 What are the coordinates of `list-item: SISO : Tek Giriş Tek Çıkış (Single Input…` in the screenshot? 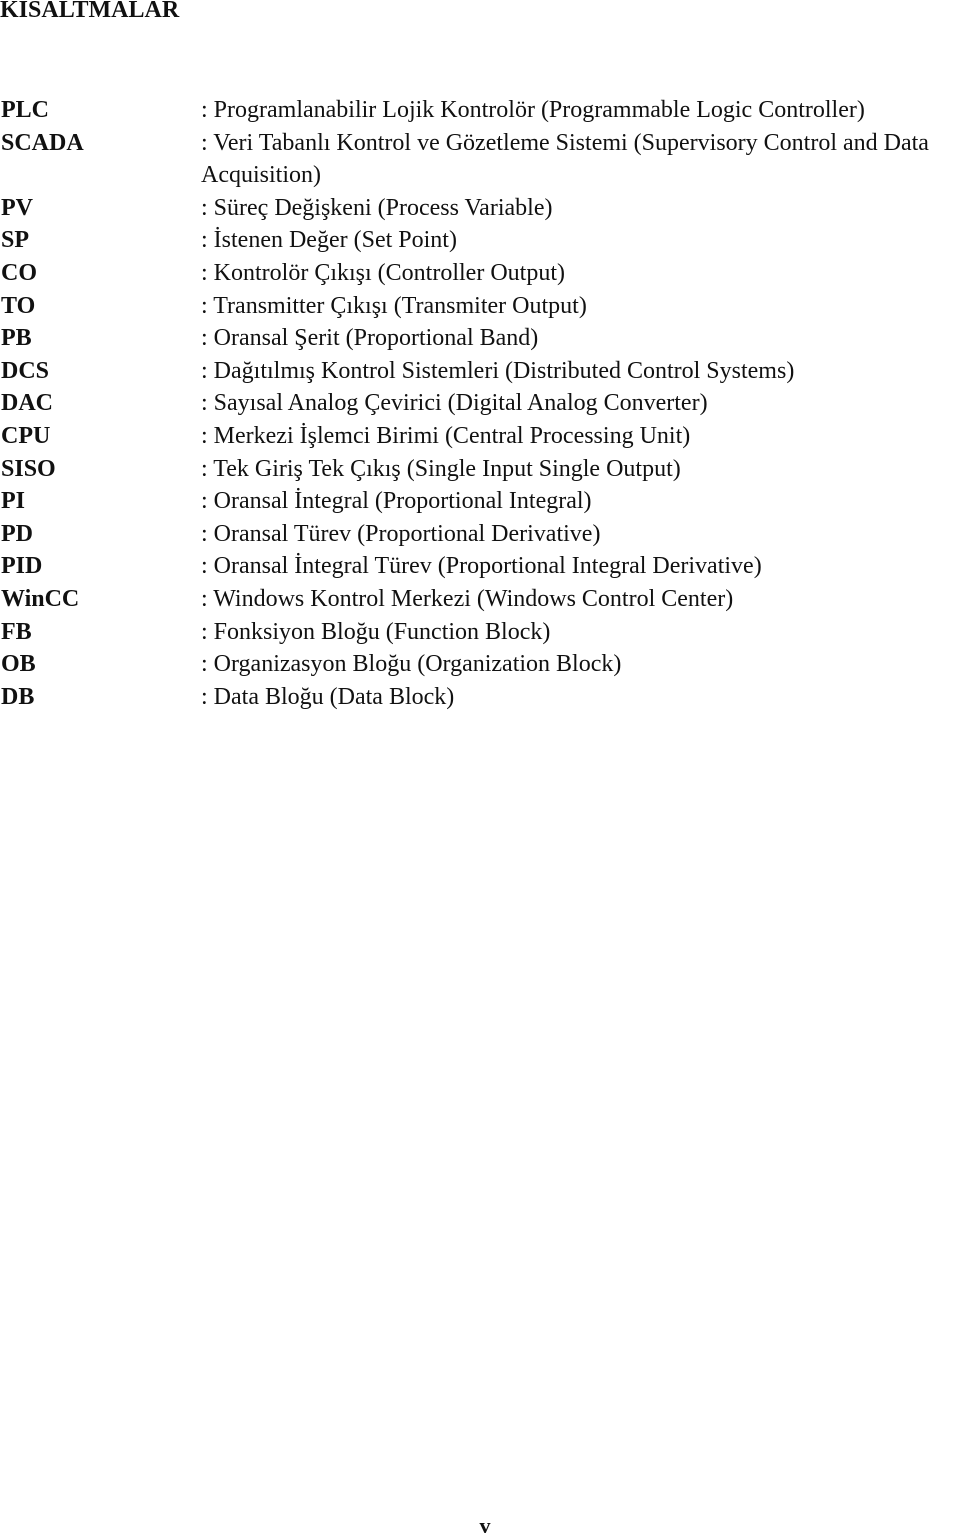 It's located at (480, 469).